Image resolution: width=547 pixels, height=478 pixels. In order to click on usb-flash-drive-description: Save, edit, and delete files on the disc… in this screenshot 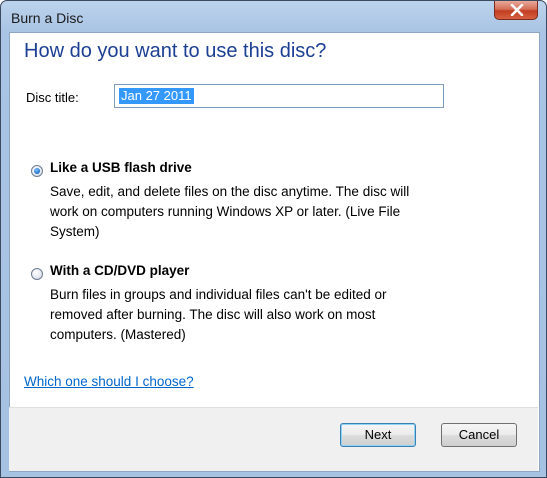, I will do `click(270, 212)`.